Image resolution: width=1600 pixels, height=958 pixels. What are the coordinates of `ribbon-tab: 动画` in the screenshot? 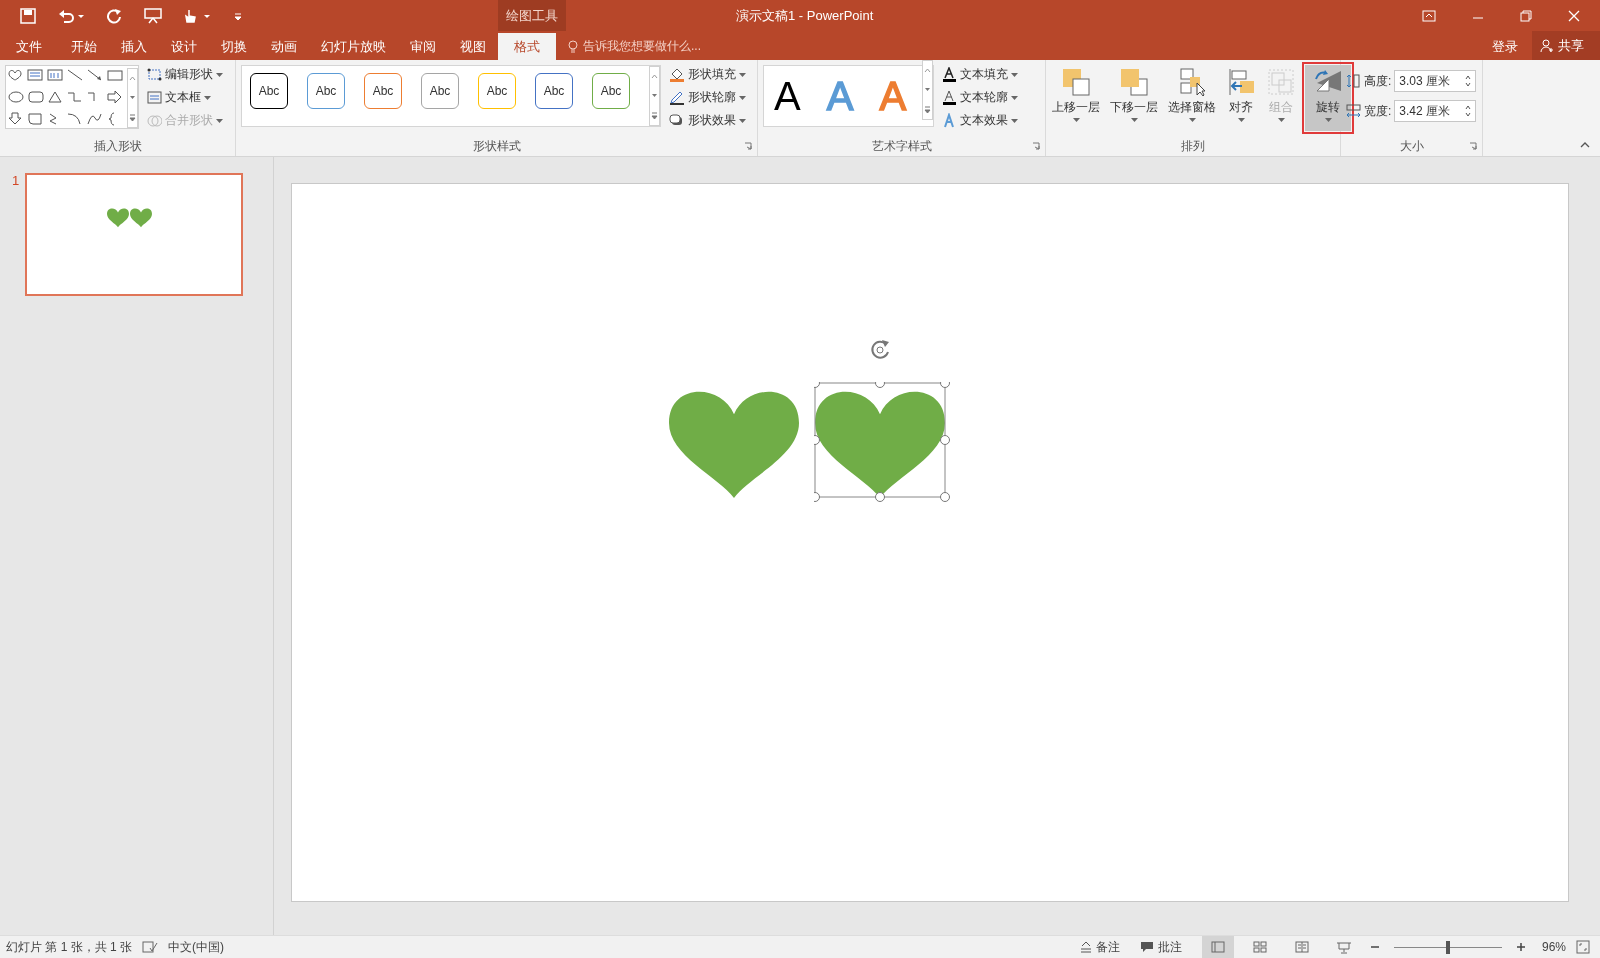 It's located at (284, 46).